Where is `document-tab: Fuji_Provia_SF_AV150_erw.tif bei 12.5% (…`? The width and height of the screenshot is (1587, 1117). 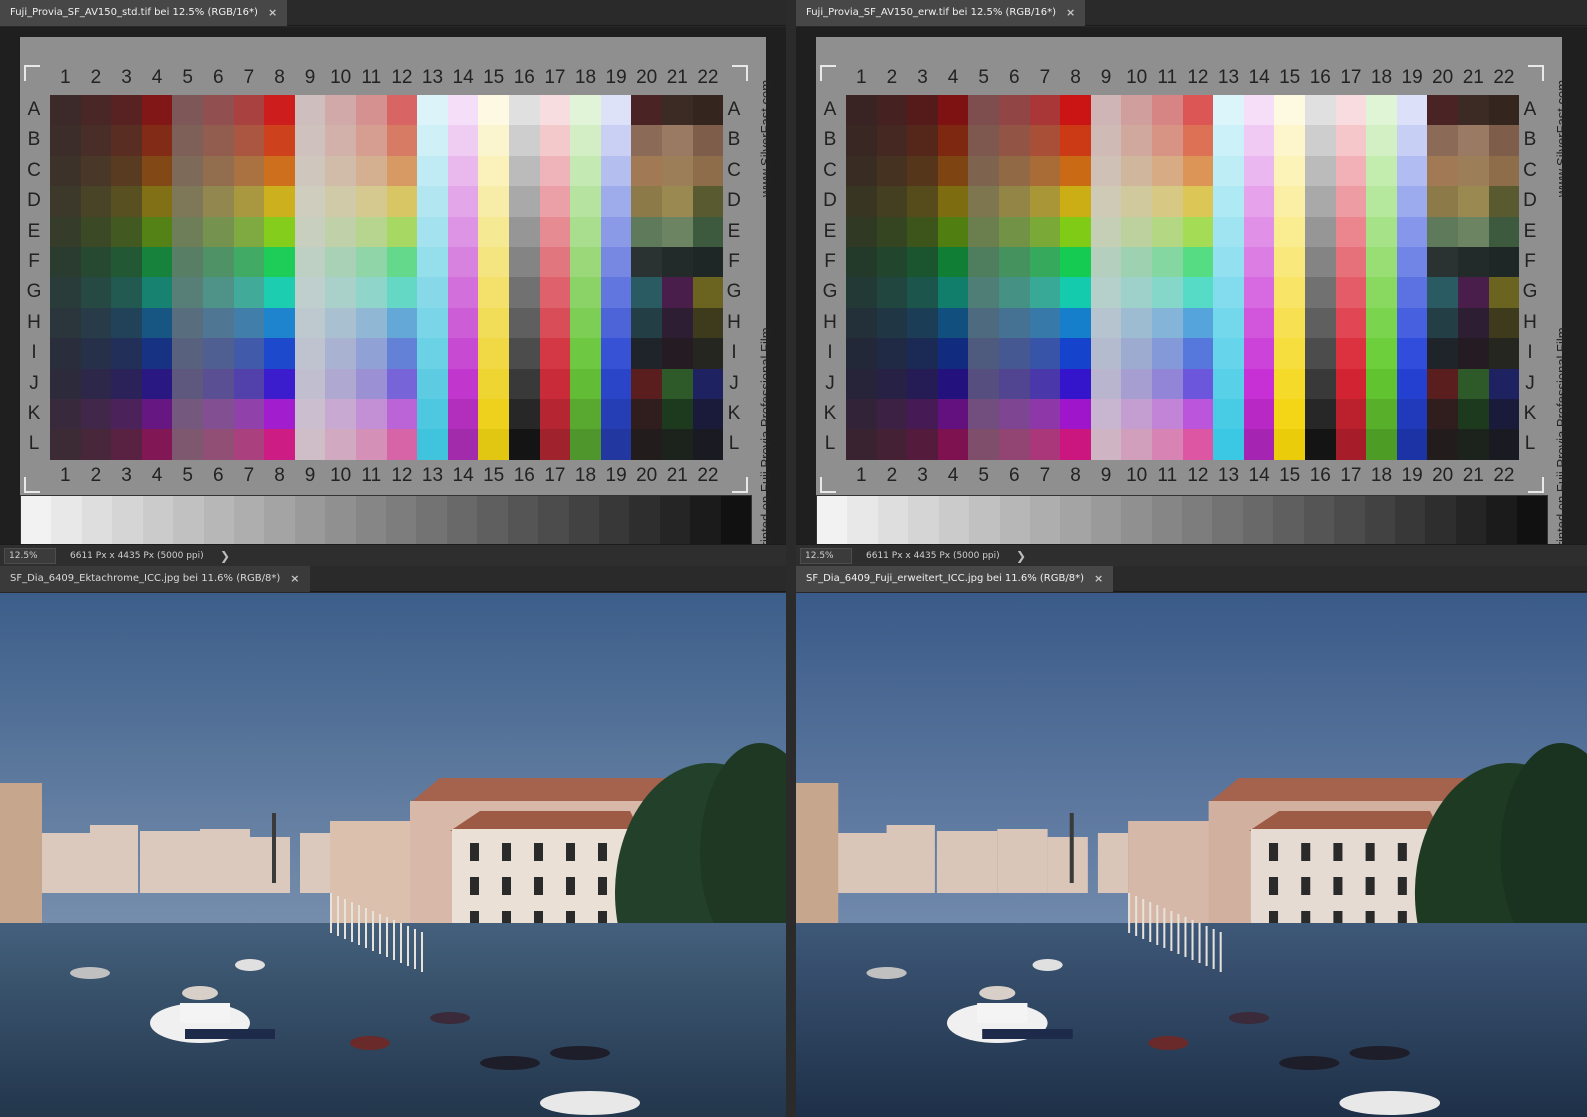
document-tab: Fuji_Provia_SF_AV150_erw.tif bei 12.5% (… is located at coordinates (941, 13).